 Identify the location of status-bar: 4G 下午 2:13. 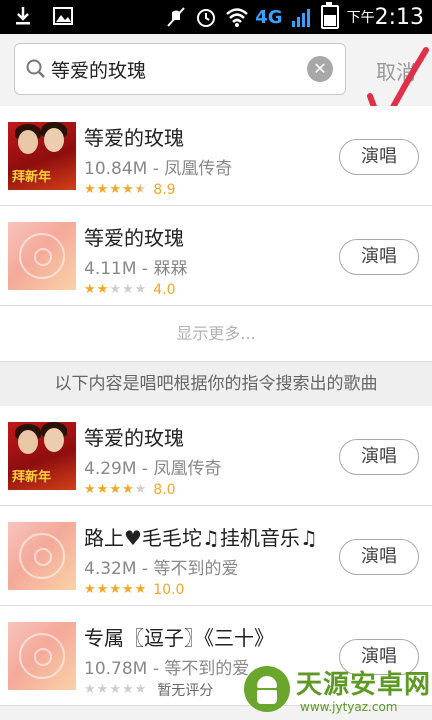
(216, 17).